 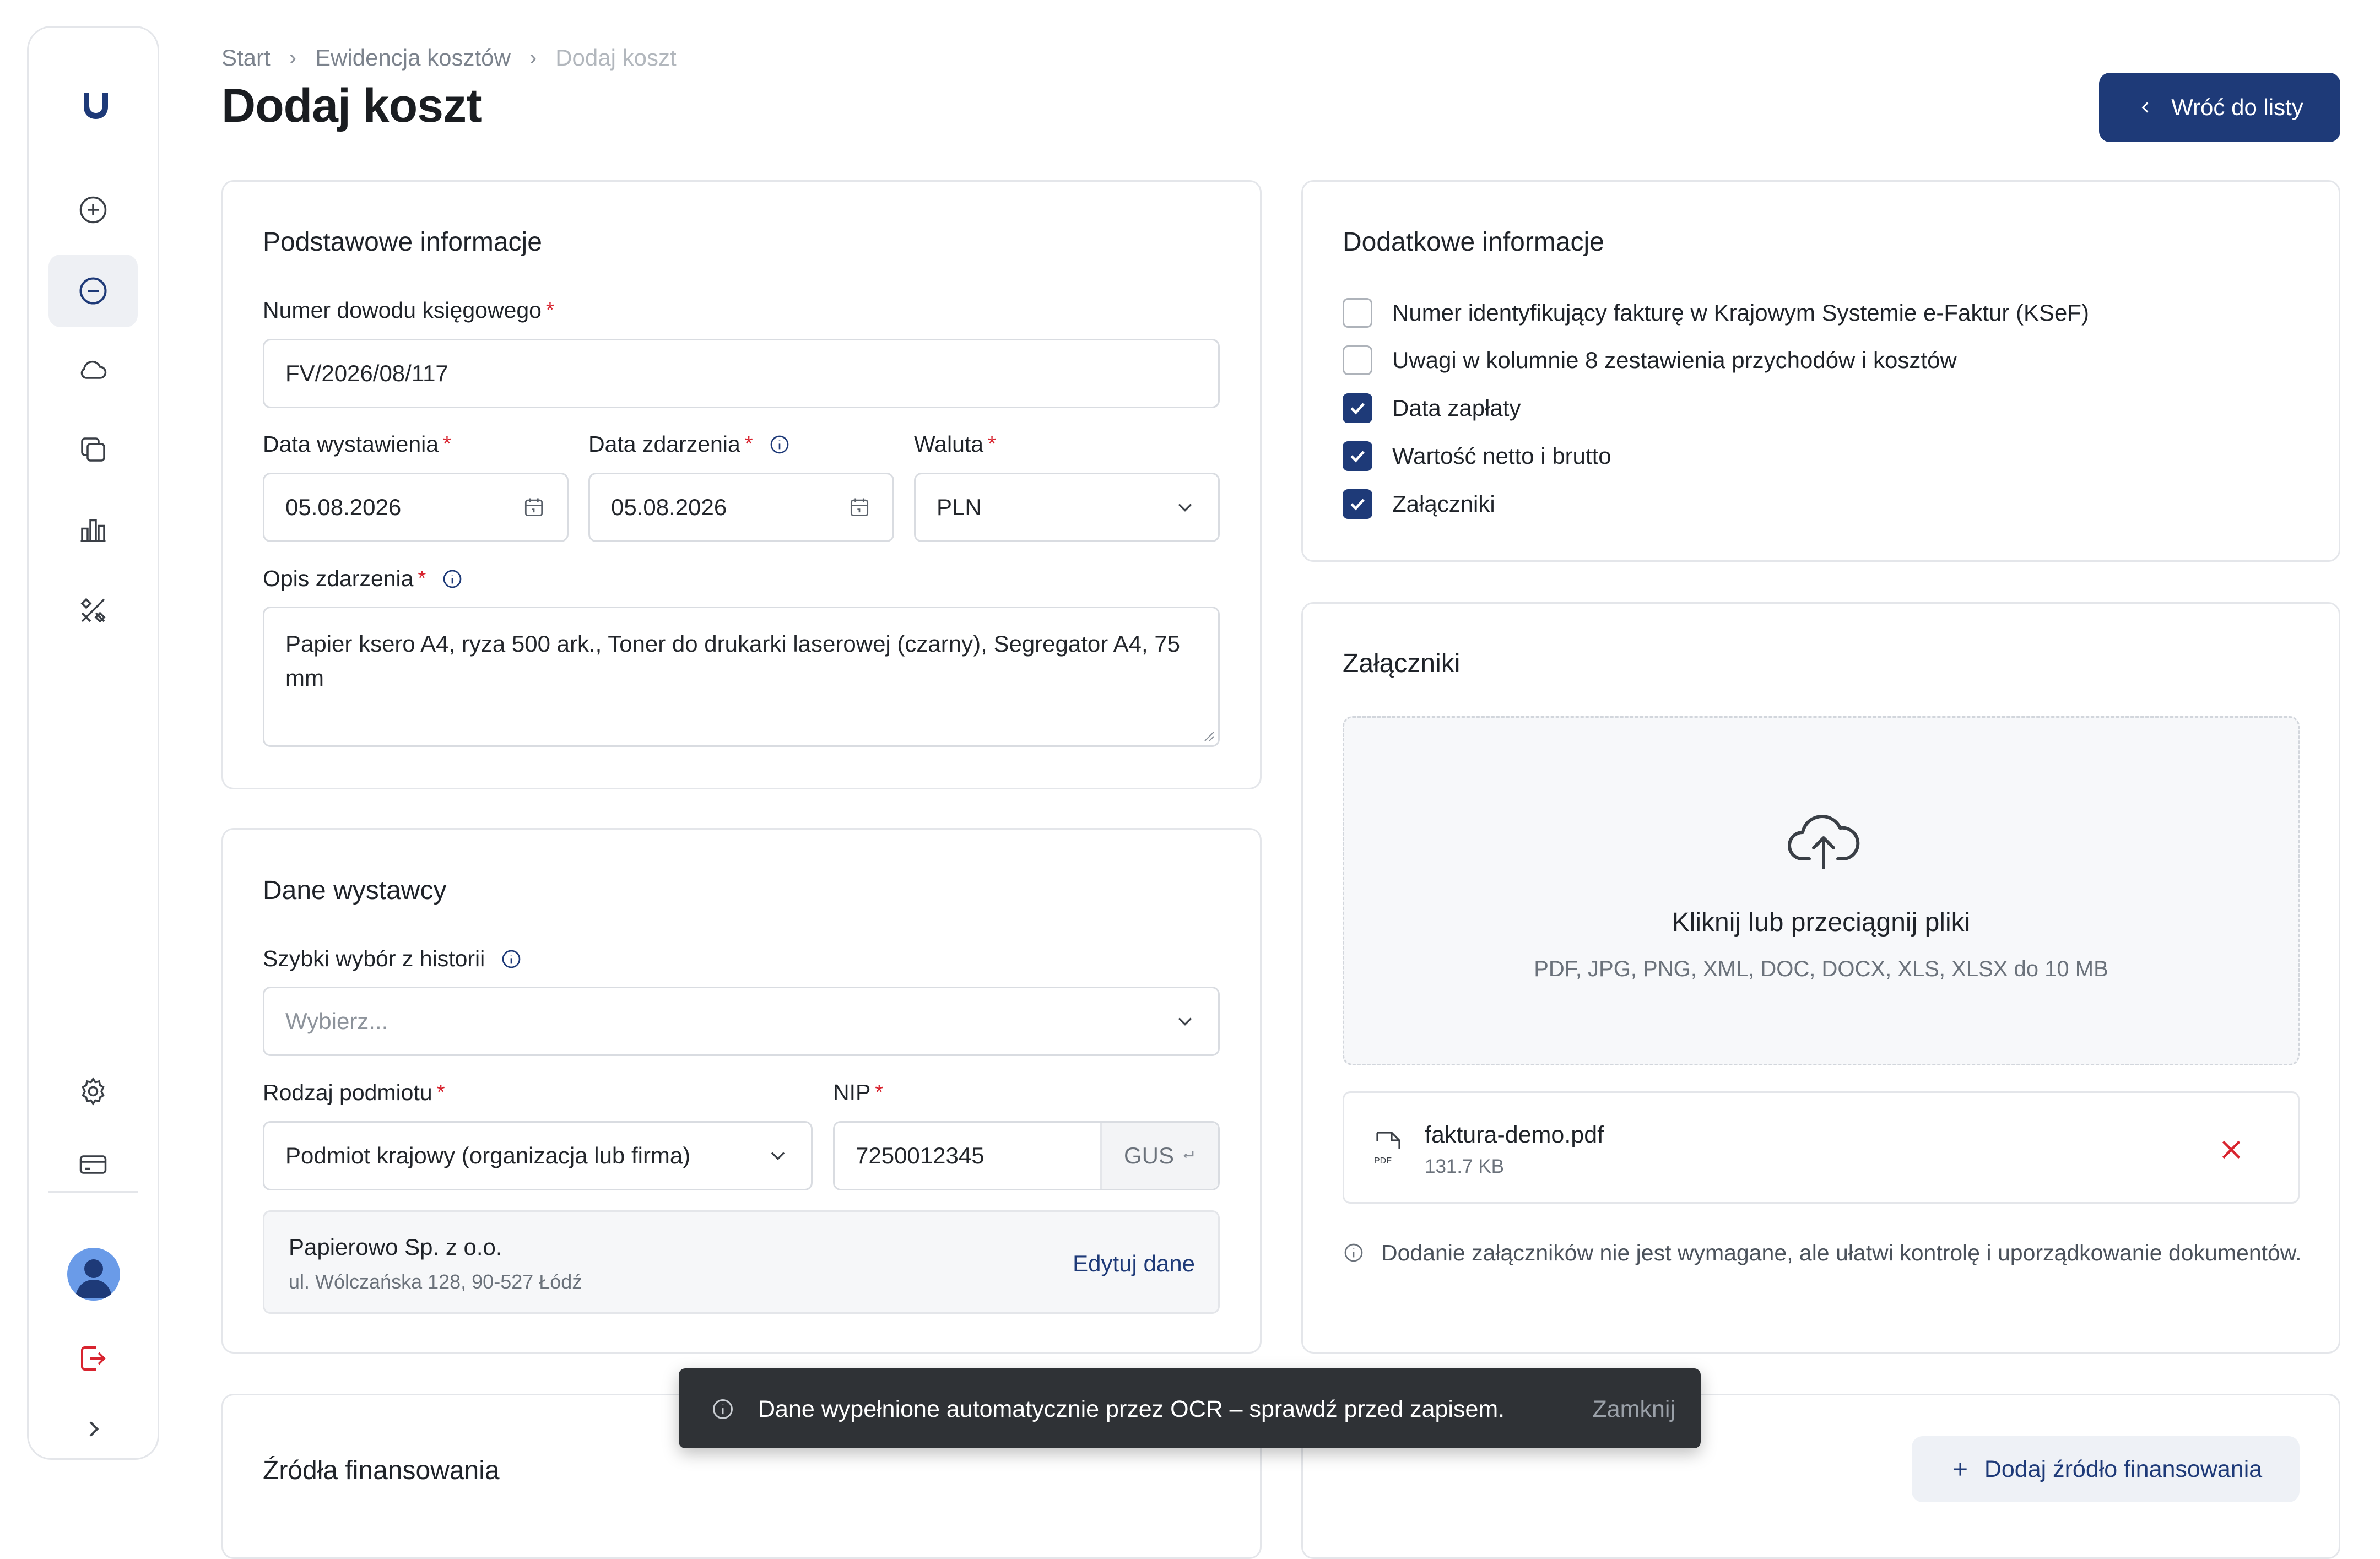 What do you see at coordinates (616, 58) in the screenshot?
I see `breadcrumb-current: Dodaj koszt` at bounding box center [616, 58].